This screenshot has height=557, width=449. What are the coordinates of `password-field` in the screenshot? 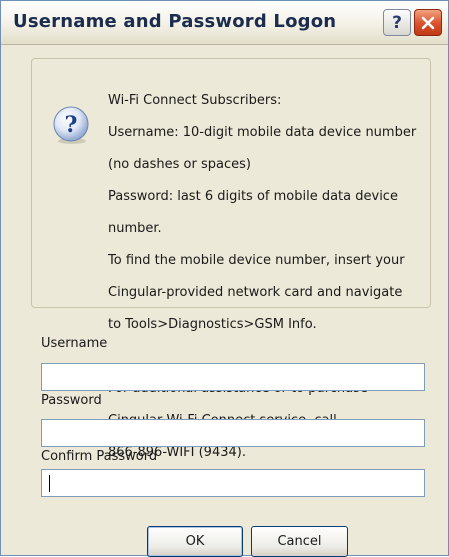 It's located at (233, 433).